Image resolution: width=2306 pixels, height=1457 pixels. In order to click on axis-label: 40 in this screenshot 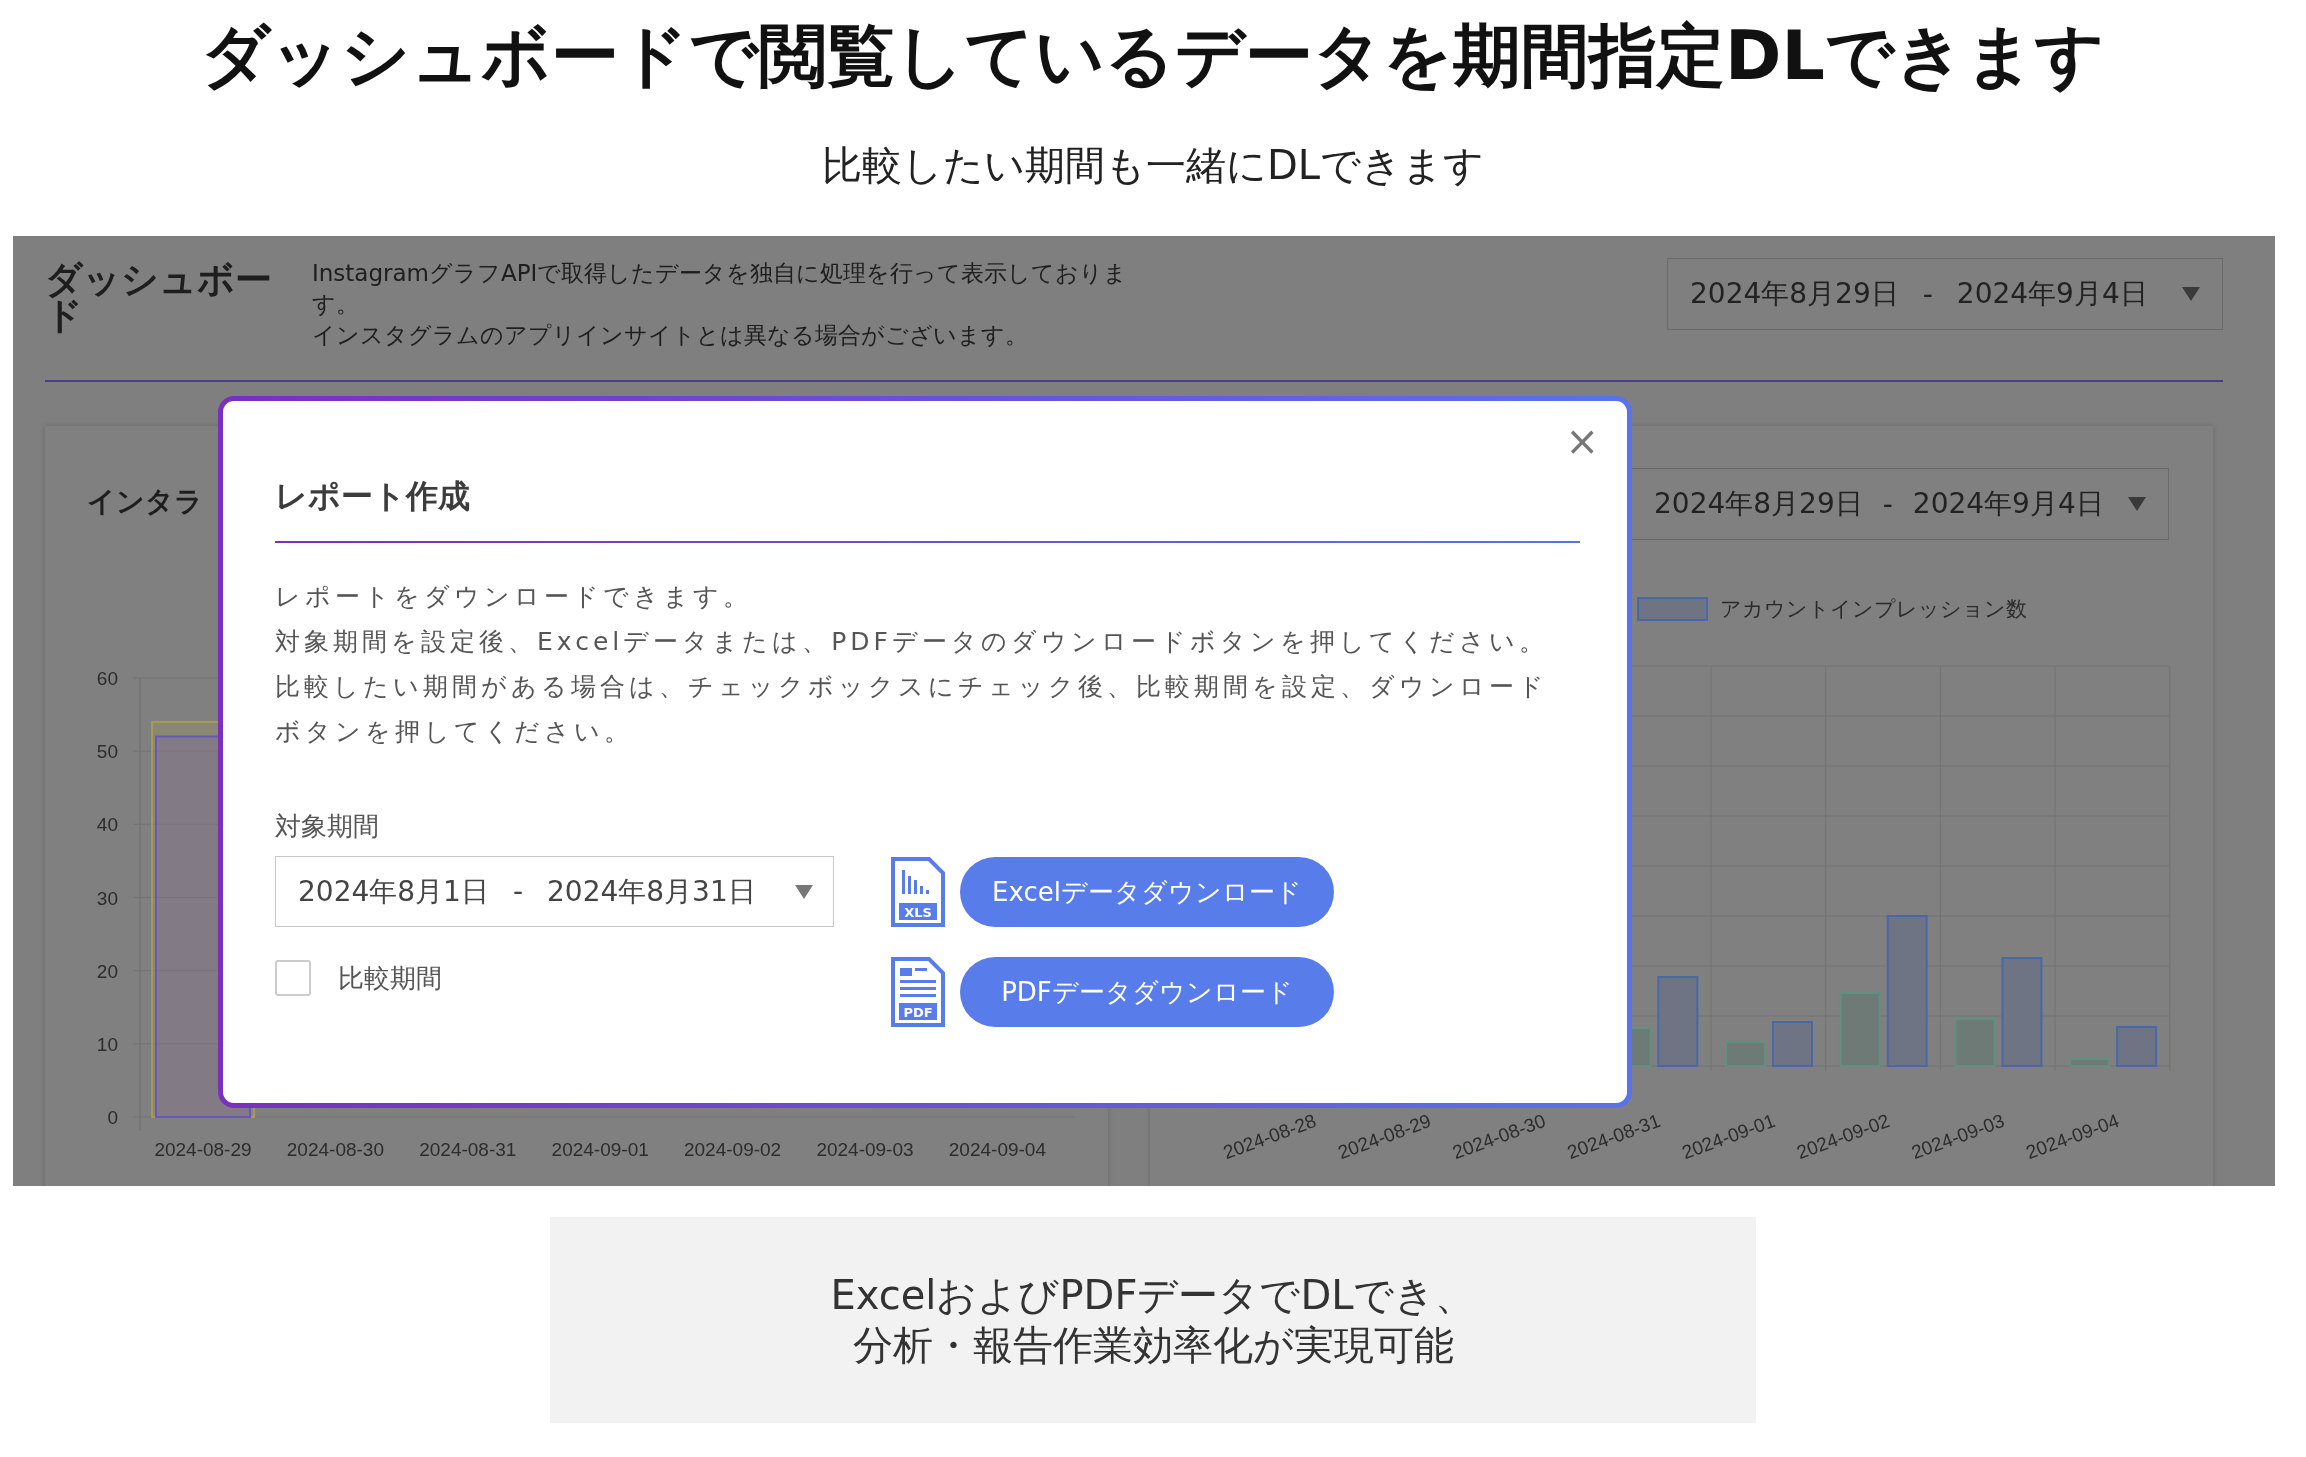, I will do `click(107, 825)`.